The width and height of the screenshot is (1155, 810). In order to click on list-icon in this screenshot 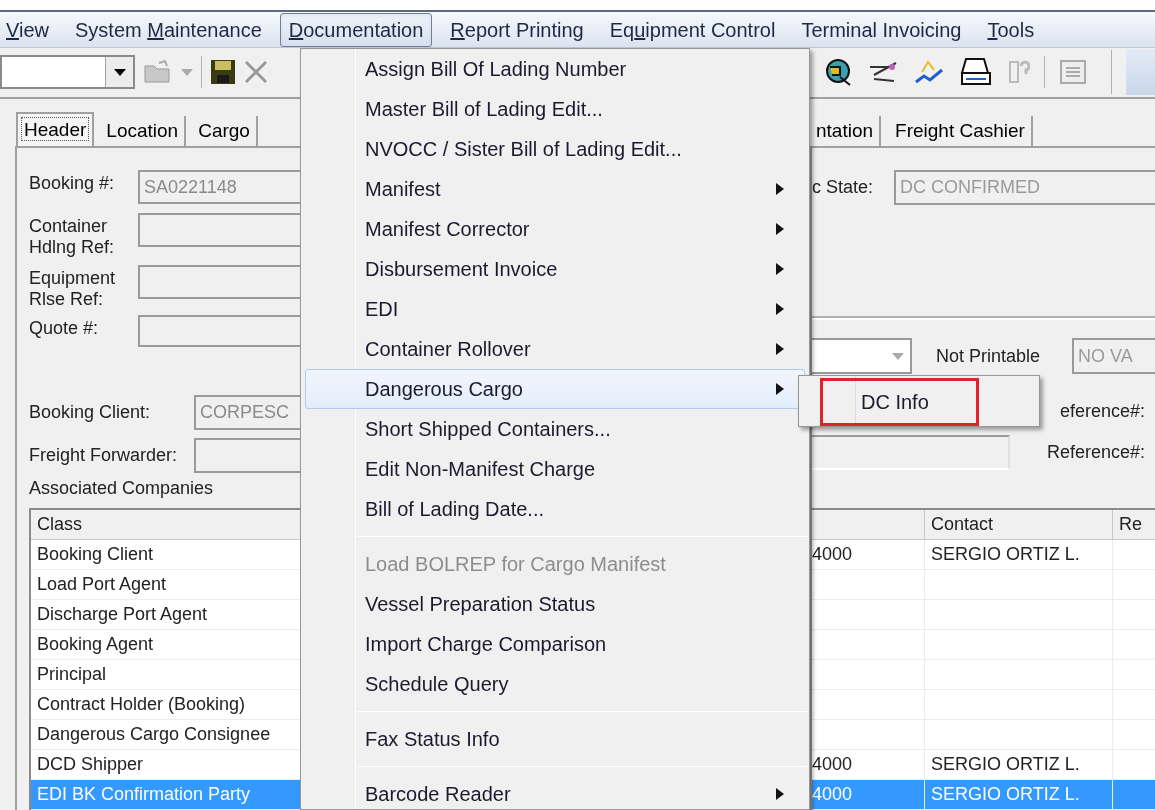, I will do `click(1073, 72)`.